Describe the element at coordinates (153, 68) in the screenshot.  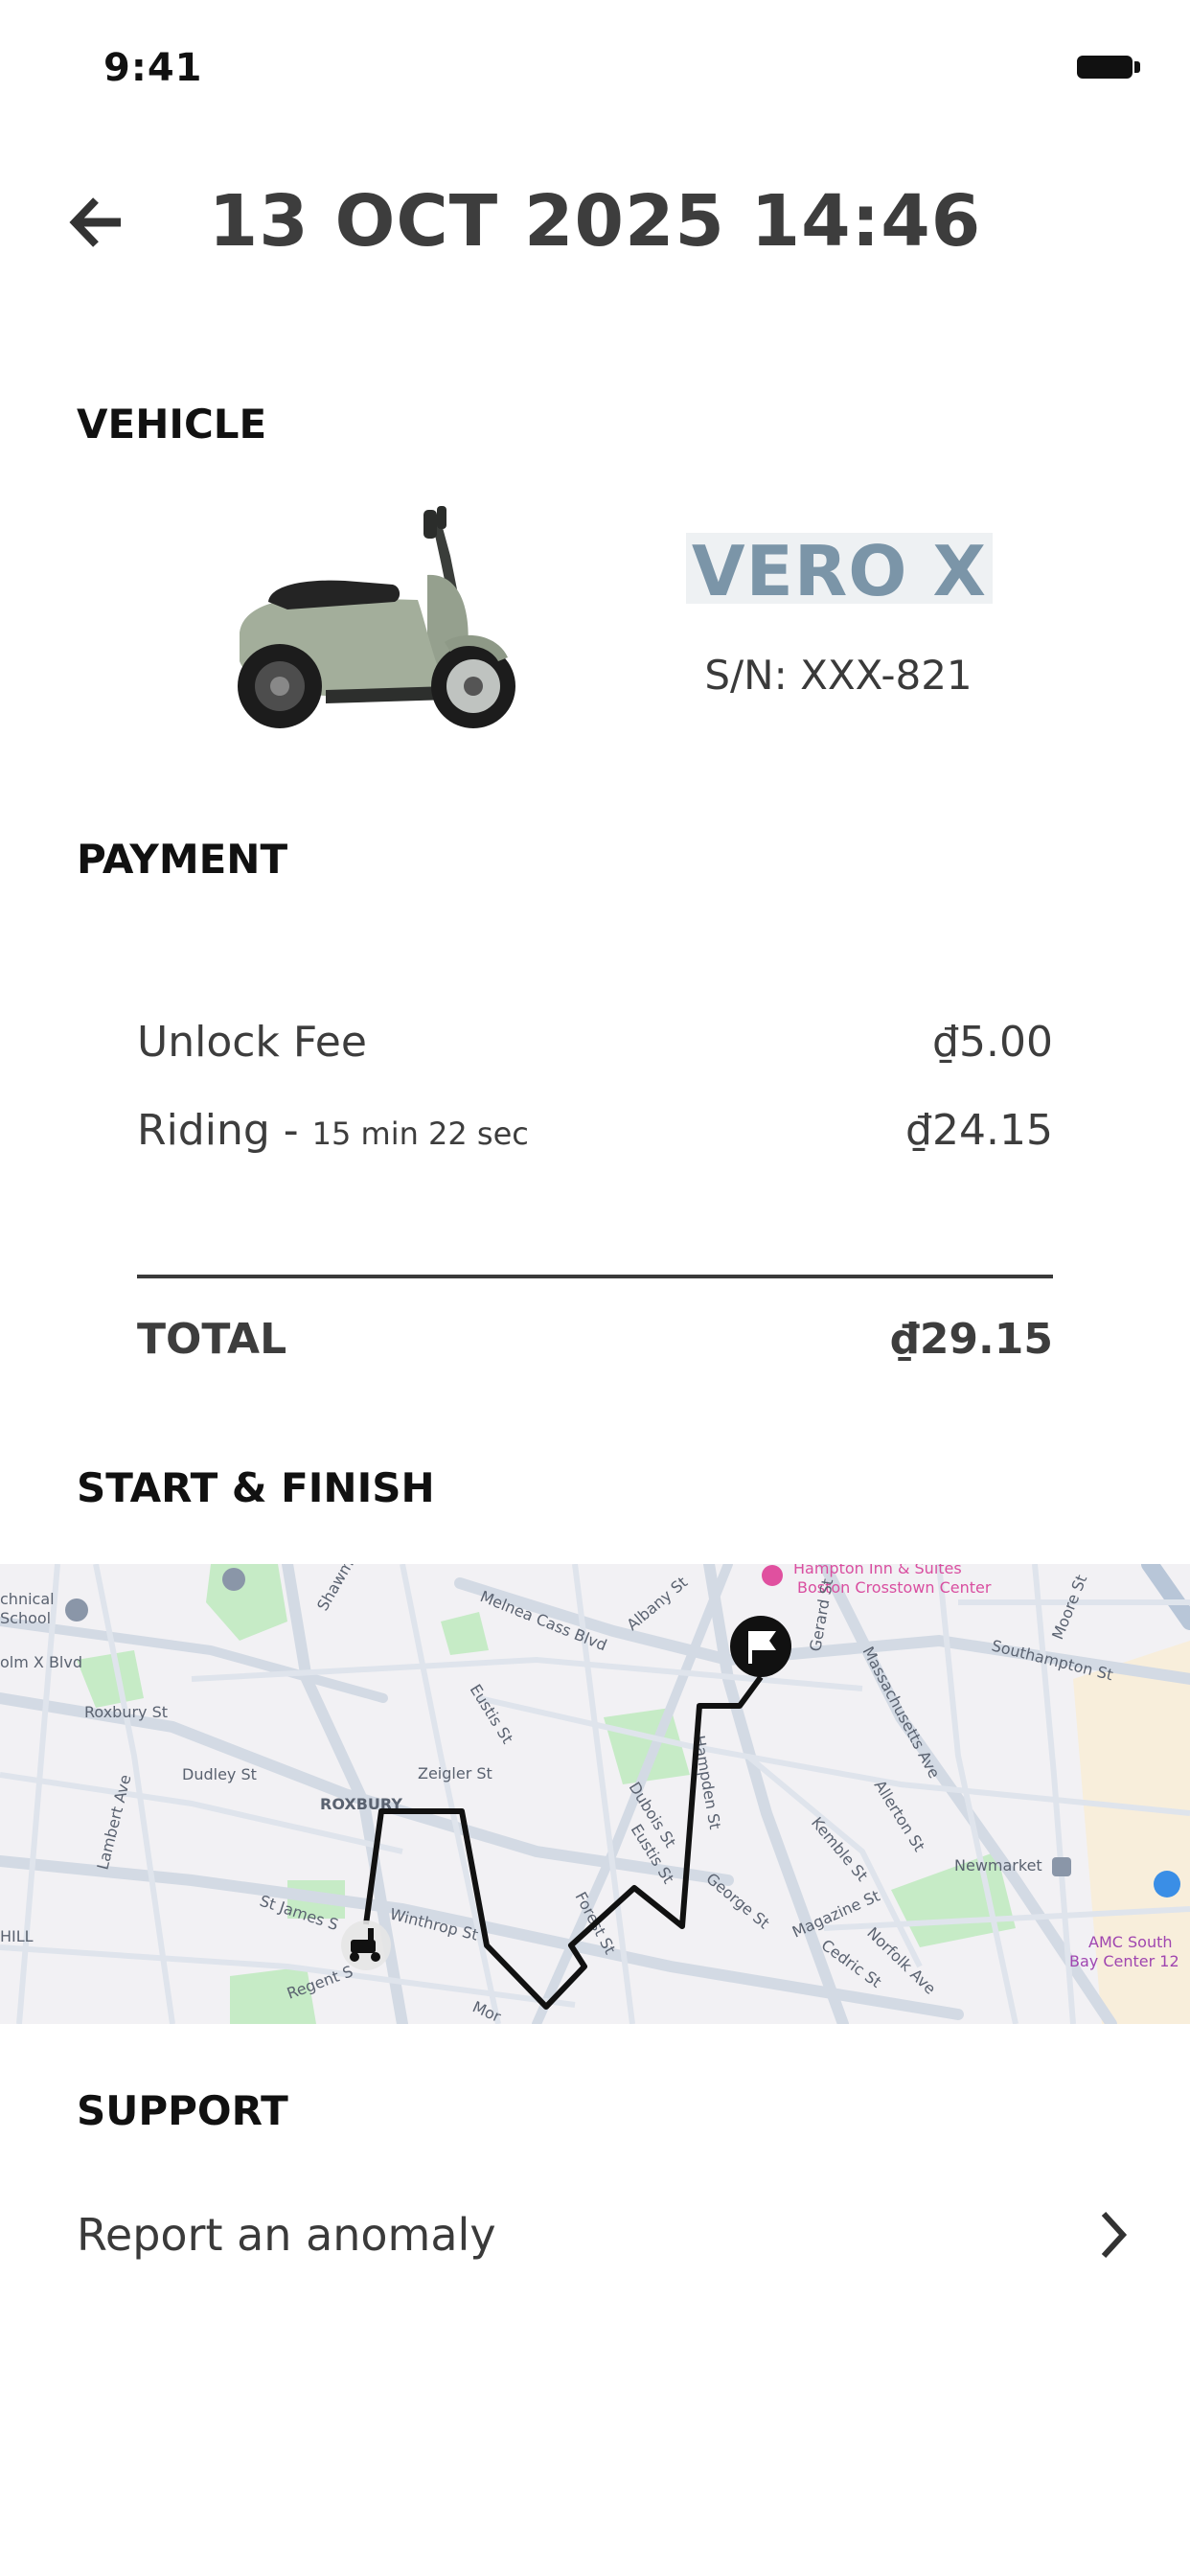
I see `status-time: 9:41` at that location.